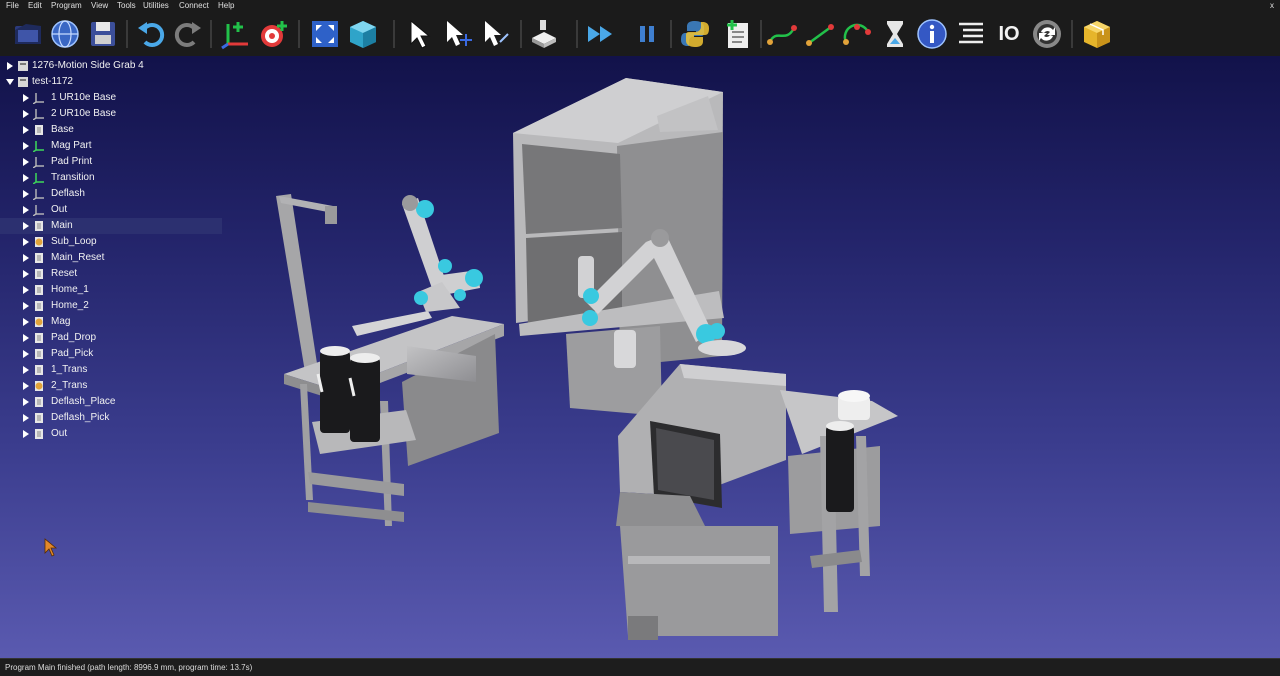 This screenshot has height=676, width=1280. Describe the element at coordinates (496, 34) in the screenshot. I see `move-object-icon` at that location.